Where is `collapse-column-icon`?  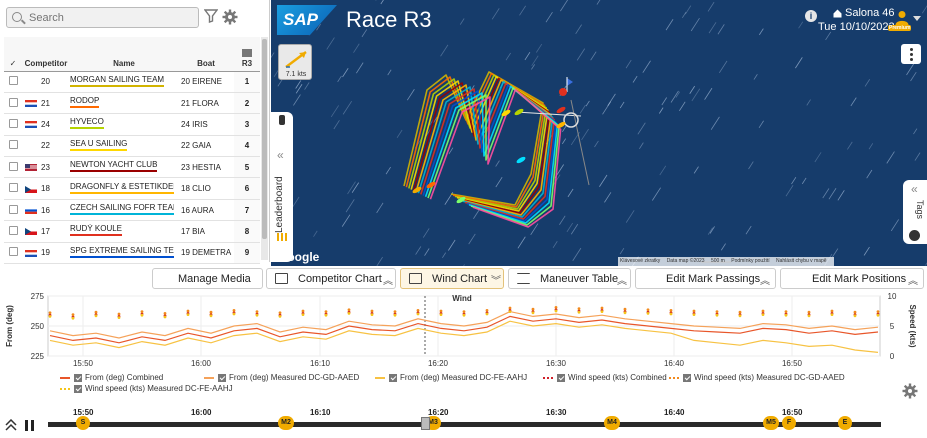 collapse-column-icon is located at coordinates (247, 52).